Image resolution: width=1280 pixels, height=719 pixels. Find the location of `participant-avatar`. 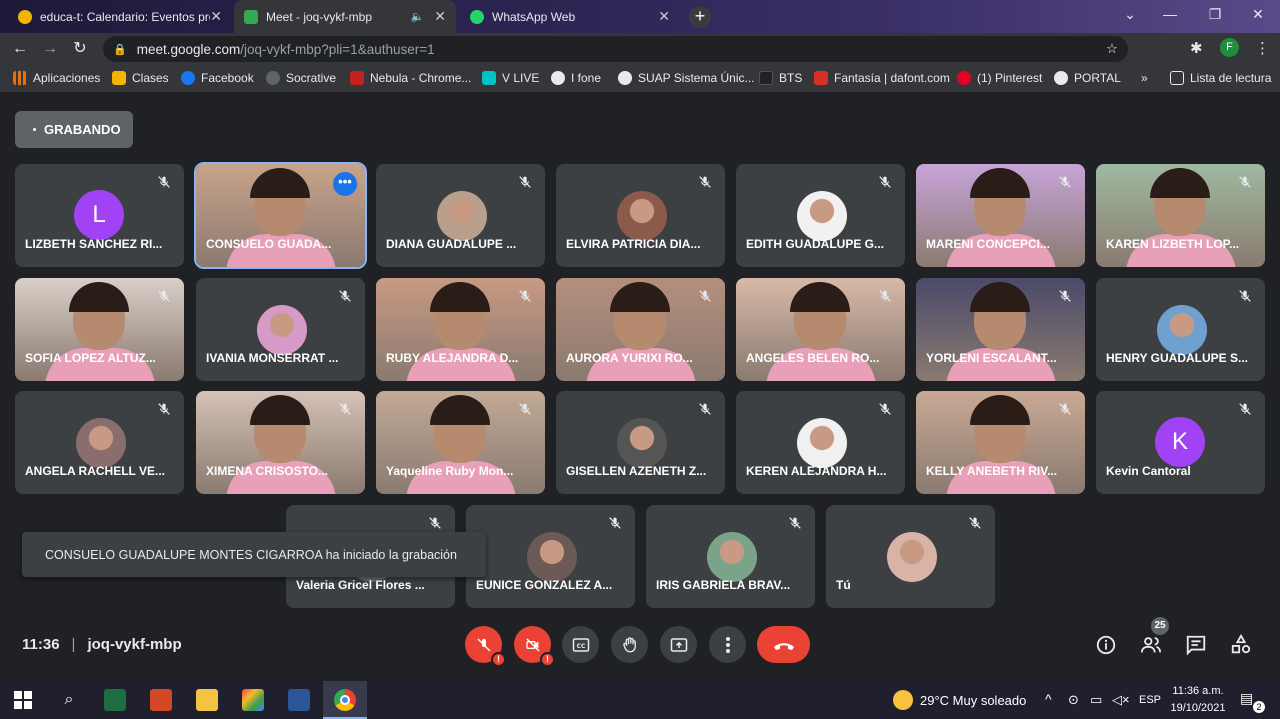

participant-avatar is located at coordinates (912, 557).